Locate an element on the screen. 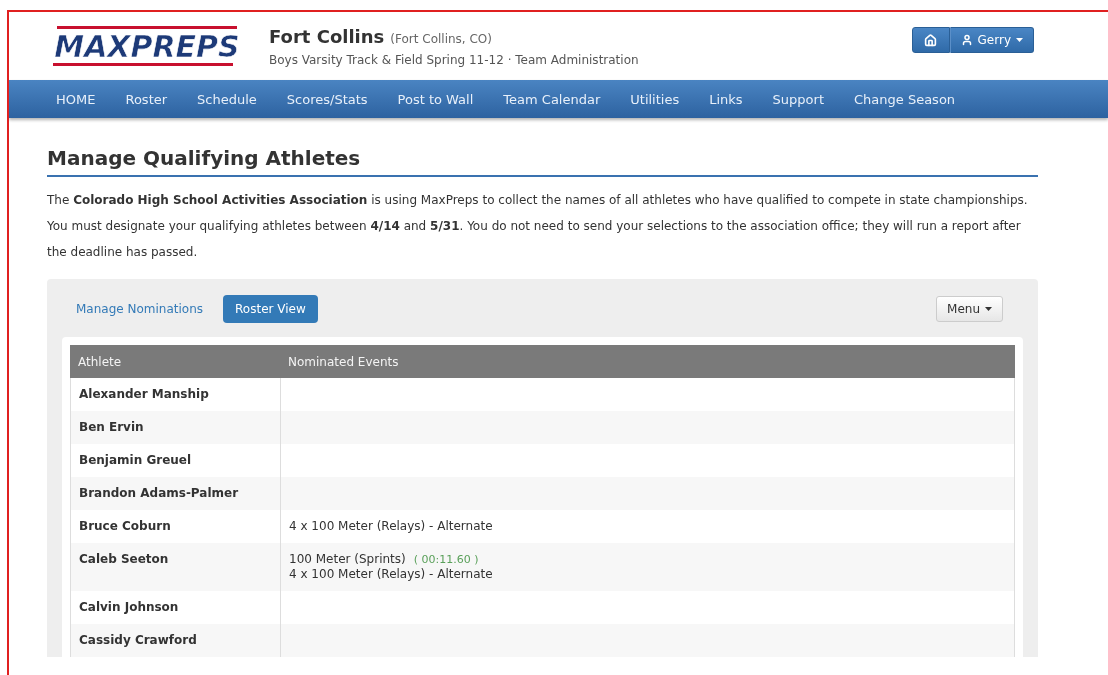 This screenshot has width=1108, height=675. athlete-cell: Brandon Adams-Palmer is located at coordinates (175, 493).